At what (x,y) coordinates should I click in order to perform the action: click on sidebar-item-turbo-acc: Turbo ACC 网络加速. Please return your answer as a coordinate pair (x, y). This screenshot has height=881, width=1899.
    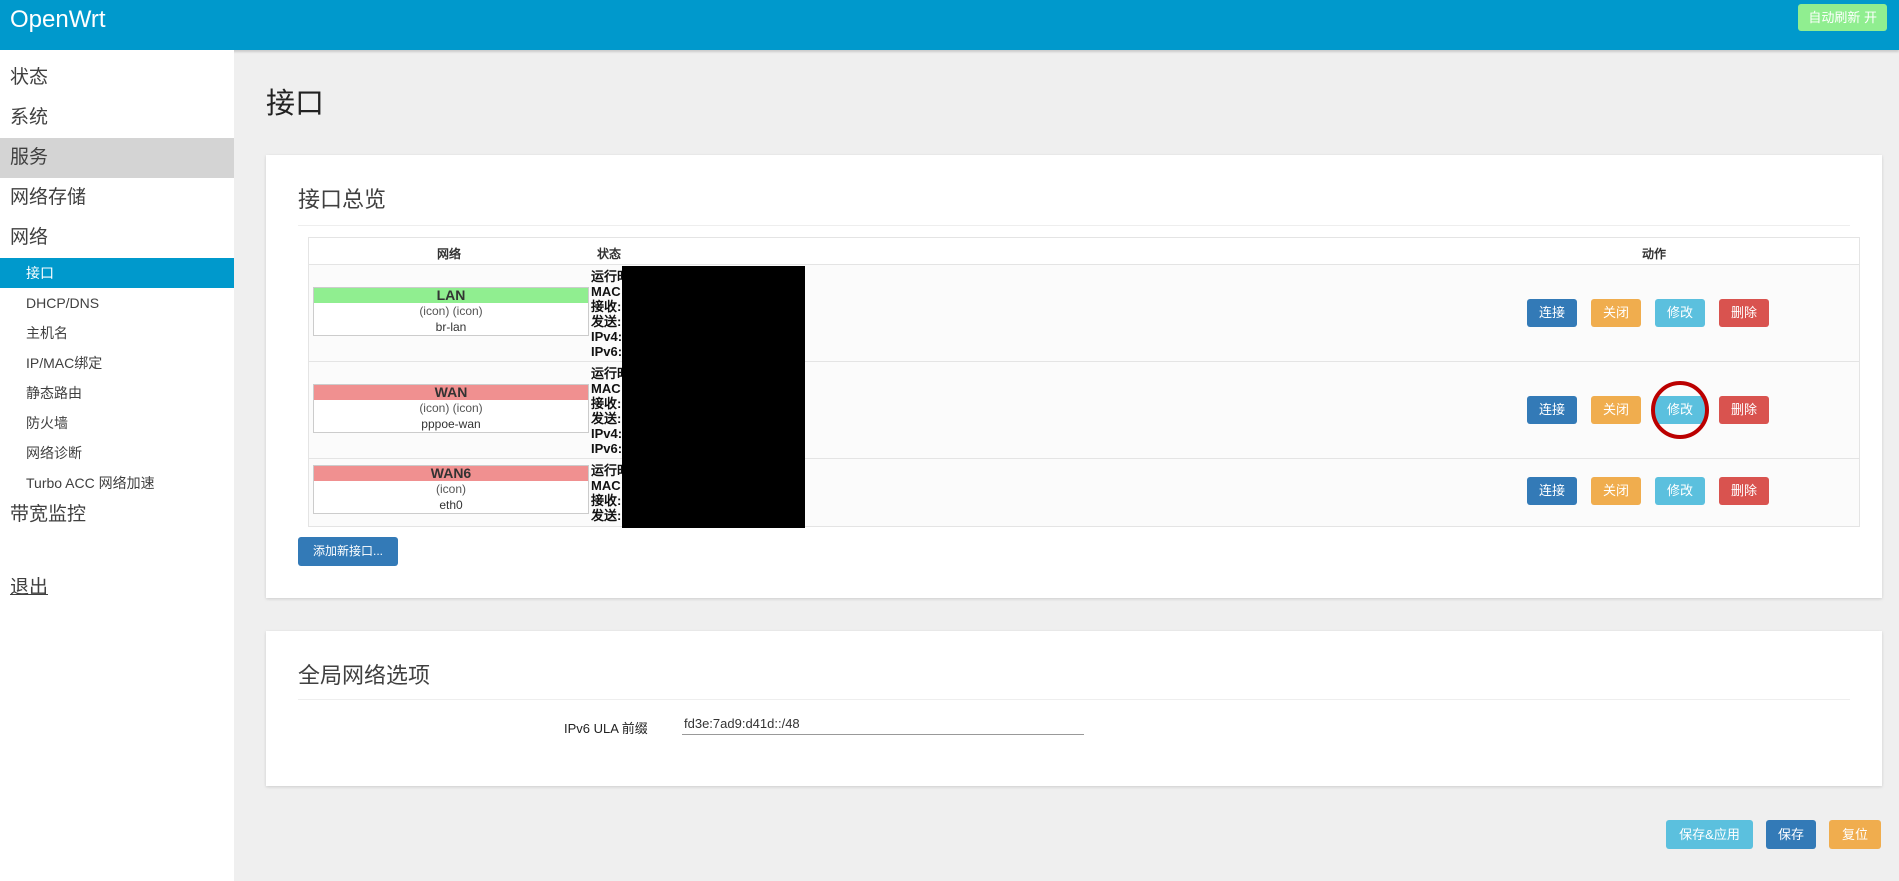
    Looking at the image, I should click on (117, 483).